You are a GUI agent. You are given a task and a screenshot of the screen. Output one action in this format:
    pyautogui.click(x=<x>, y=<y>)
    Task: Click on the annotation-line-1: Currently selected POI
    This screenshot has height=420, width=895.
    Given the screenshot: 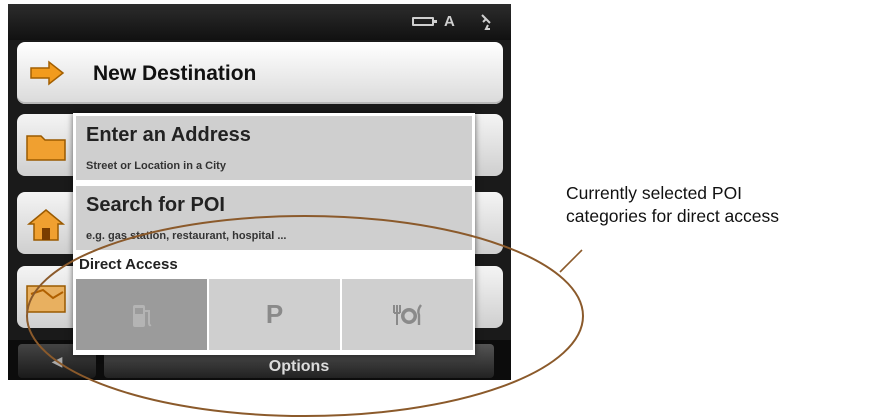 What is the action you would take?
    pyautogui.click(x=654, y=193)
    